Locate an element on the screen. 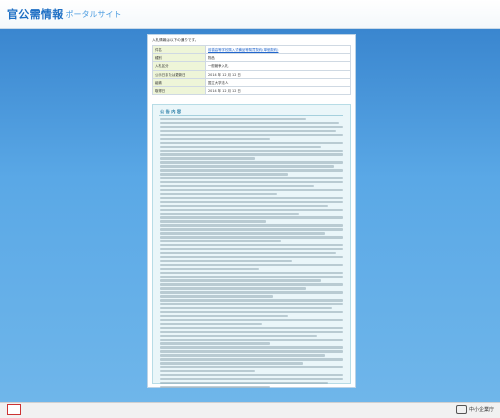  info-row: 組織 国立大学法人 is located at coordinates (251, 82).